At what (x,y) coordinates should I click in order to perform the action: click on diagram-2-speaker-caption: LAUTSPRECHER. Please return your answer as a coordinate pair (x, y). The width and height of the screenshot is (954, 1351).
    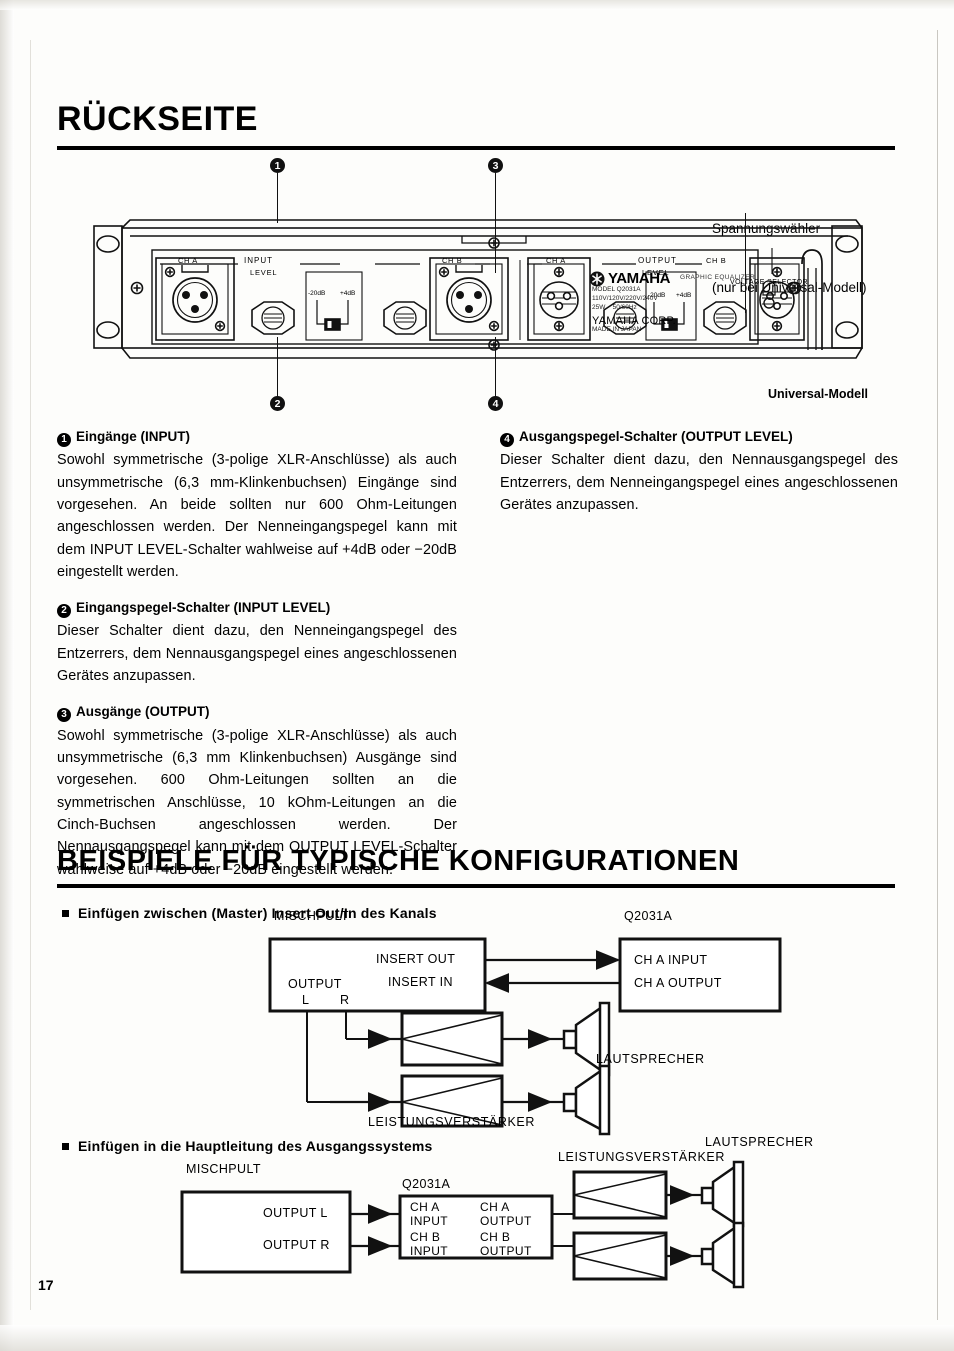
    Looking at the image, I should click on (759, 1142).